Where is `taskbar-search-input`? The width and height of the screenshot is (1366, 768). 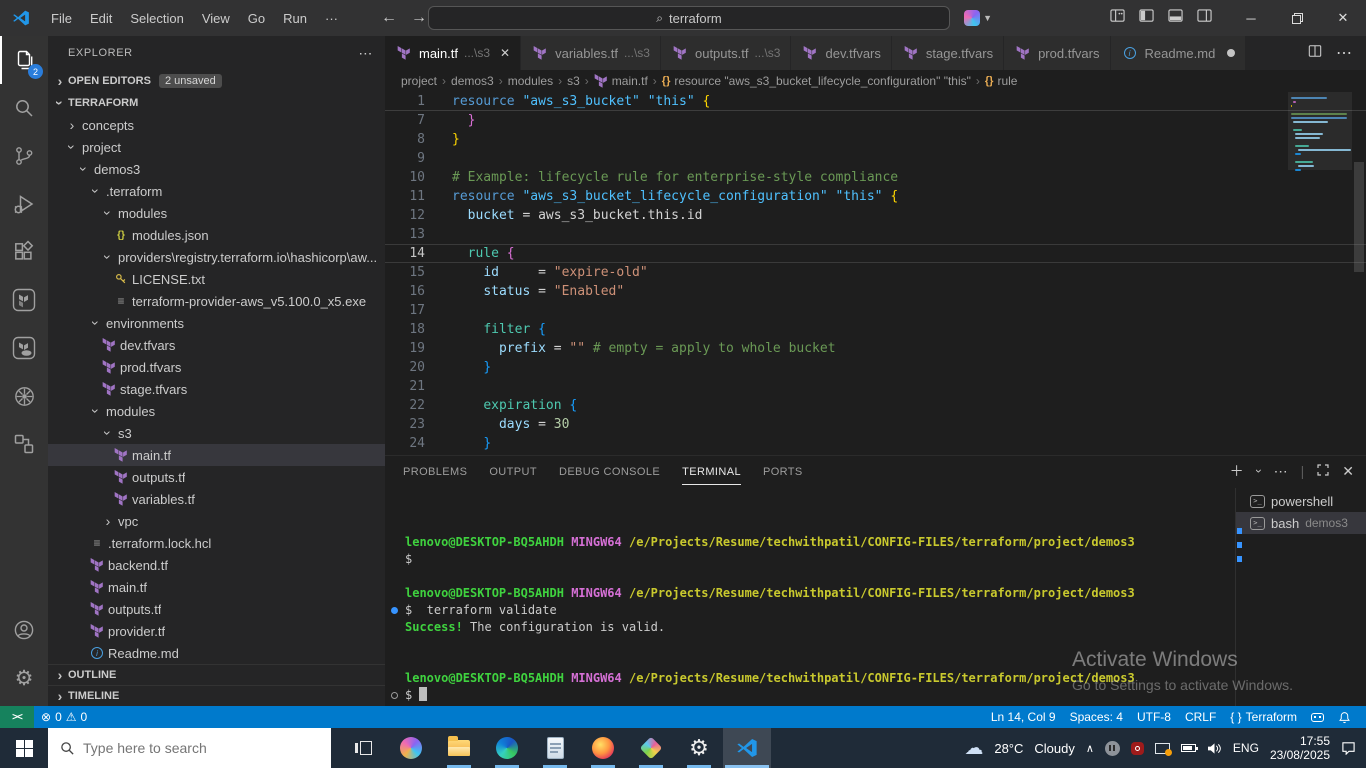 taskbar-search-input is located at coordinates (193, 748).